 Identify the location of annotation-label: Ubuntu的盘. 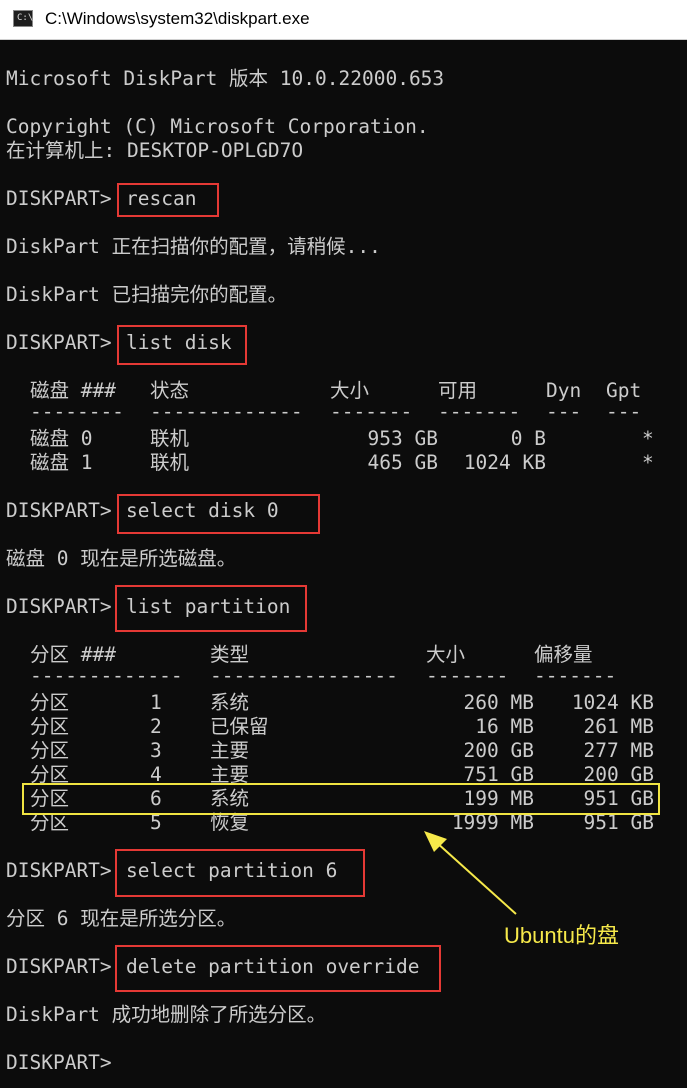
(561, 935).